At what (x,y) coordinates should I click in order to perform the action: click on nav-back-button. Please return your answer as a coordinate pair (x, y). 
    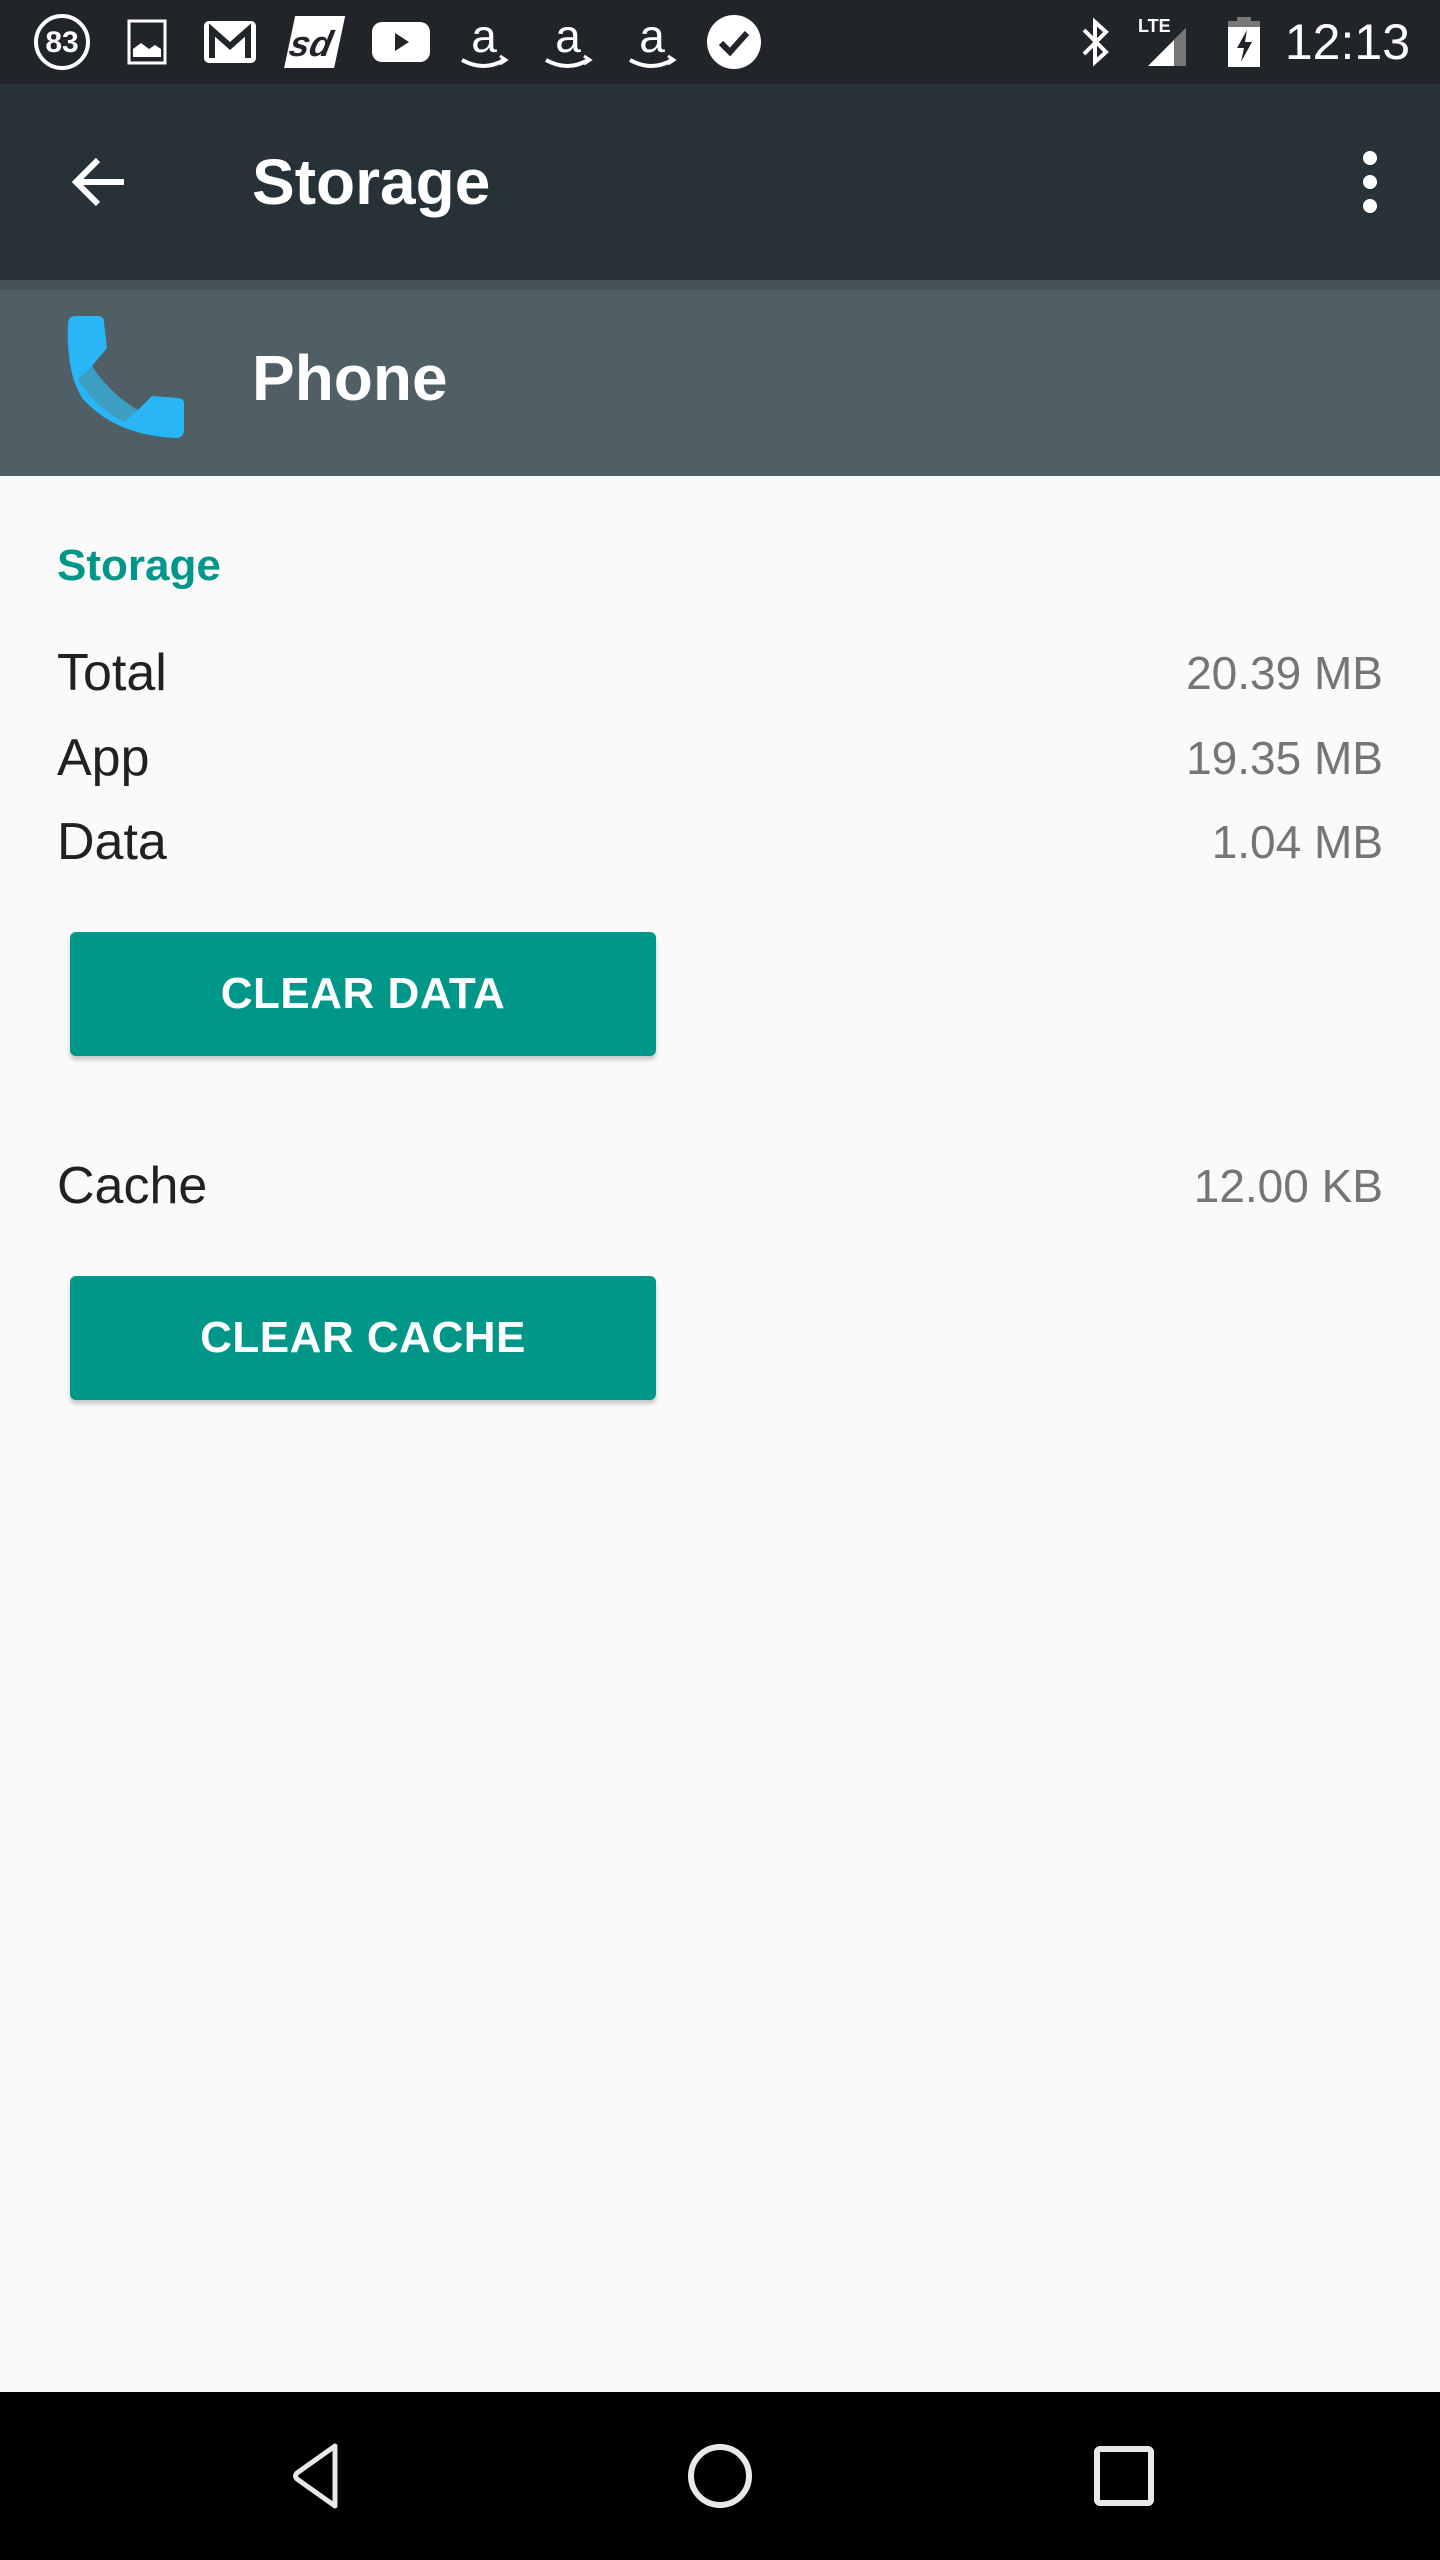
    Looking at the image, I should click on (318, 2476).